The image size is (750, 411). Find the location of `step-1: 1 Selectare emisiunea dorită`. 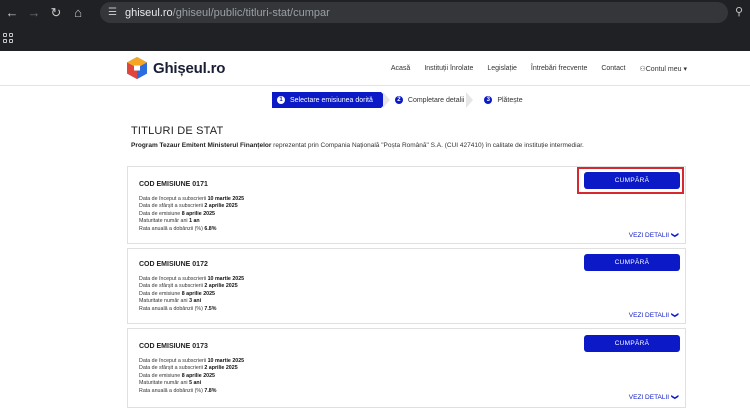

step-1: 1 Selectare emisiunea dorită is located at coordinates (330, 100).